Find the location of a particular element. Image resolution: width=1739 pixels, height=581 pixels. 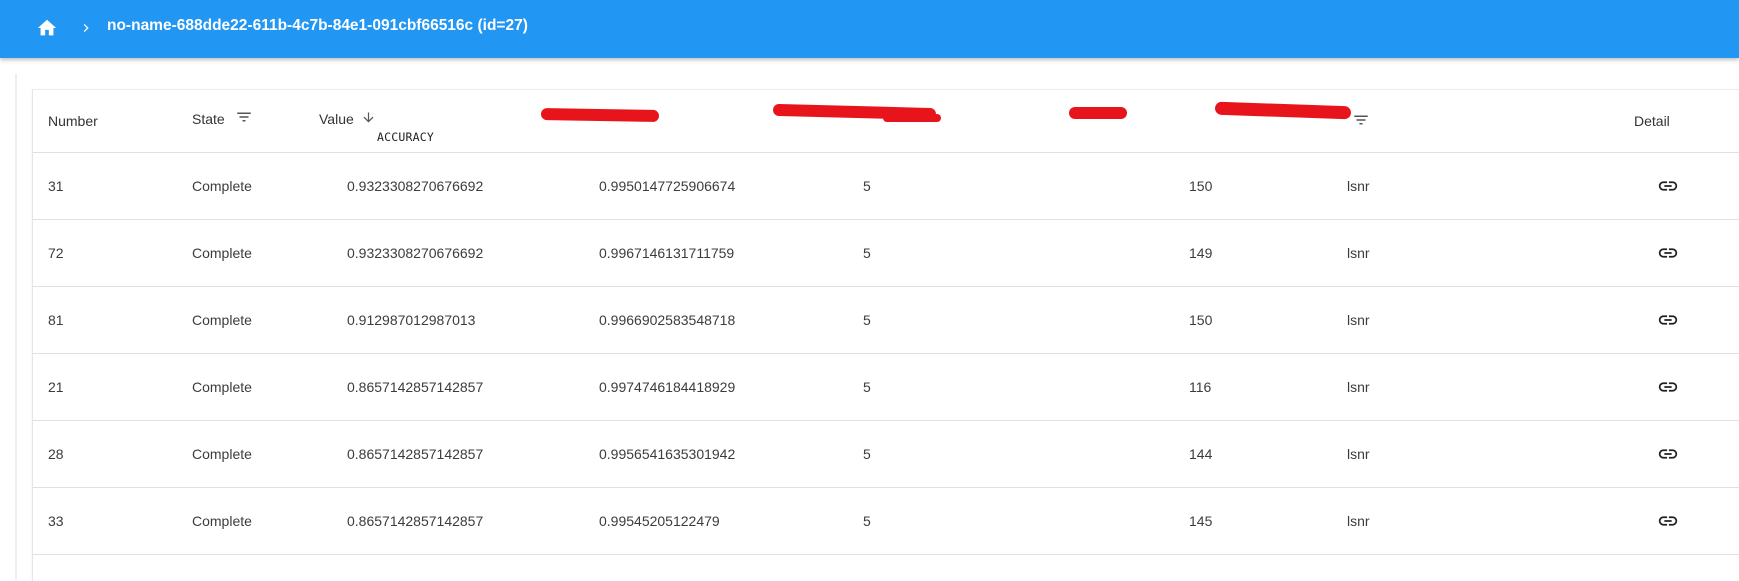

cell-number: 81 is located at coordinates (56, 320).